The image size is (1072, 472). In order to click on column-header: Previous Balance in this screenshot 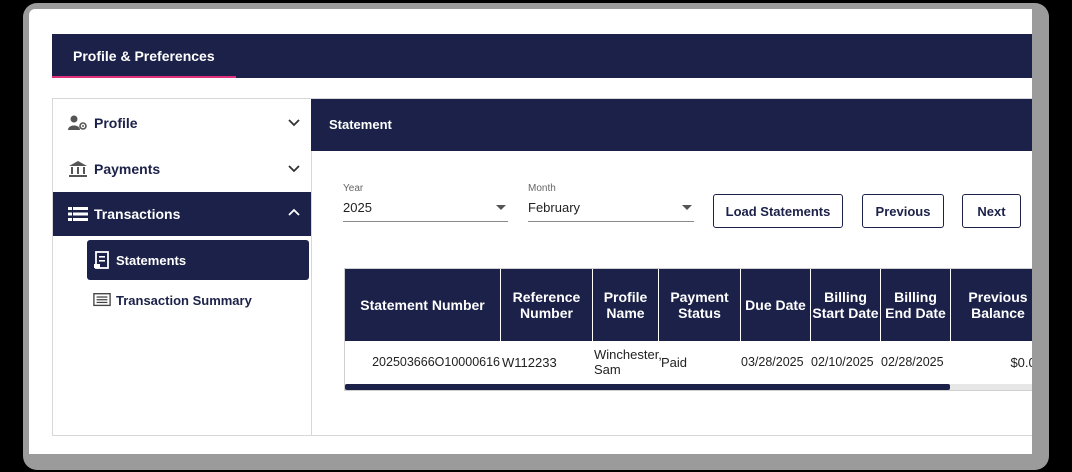, I will do `click(991, 305)`.